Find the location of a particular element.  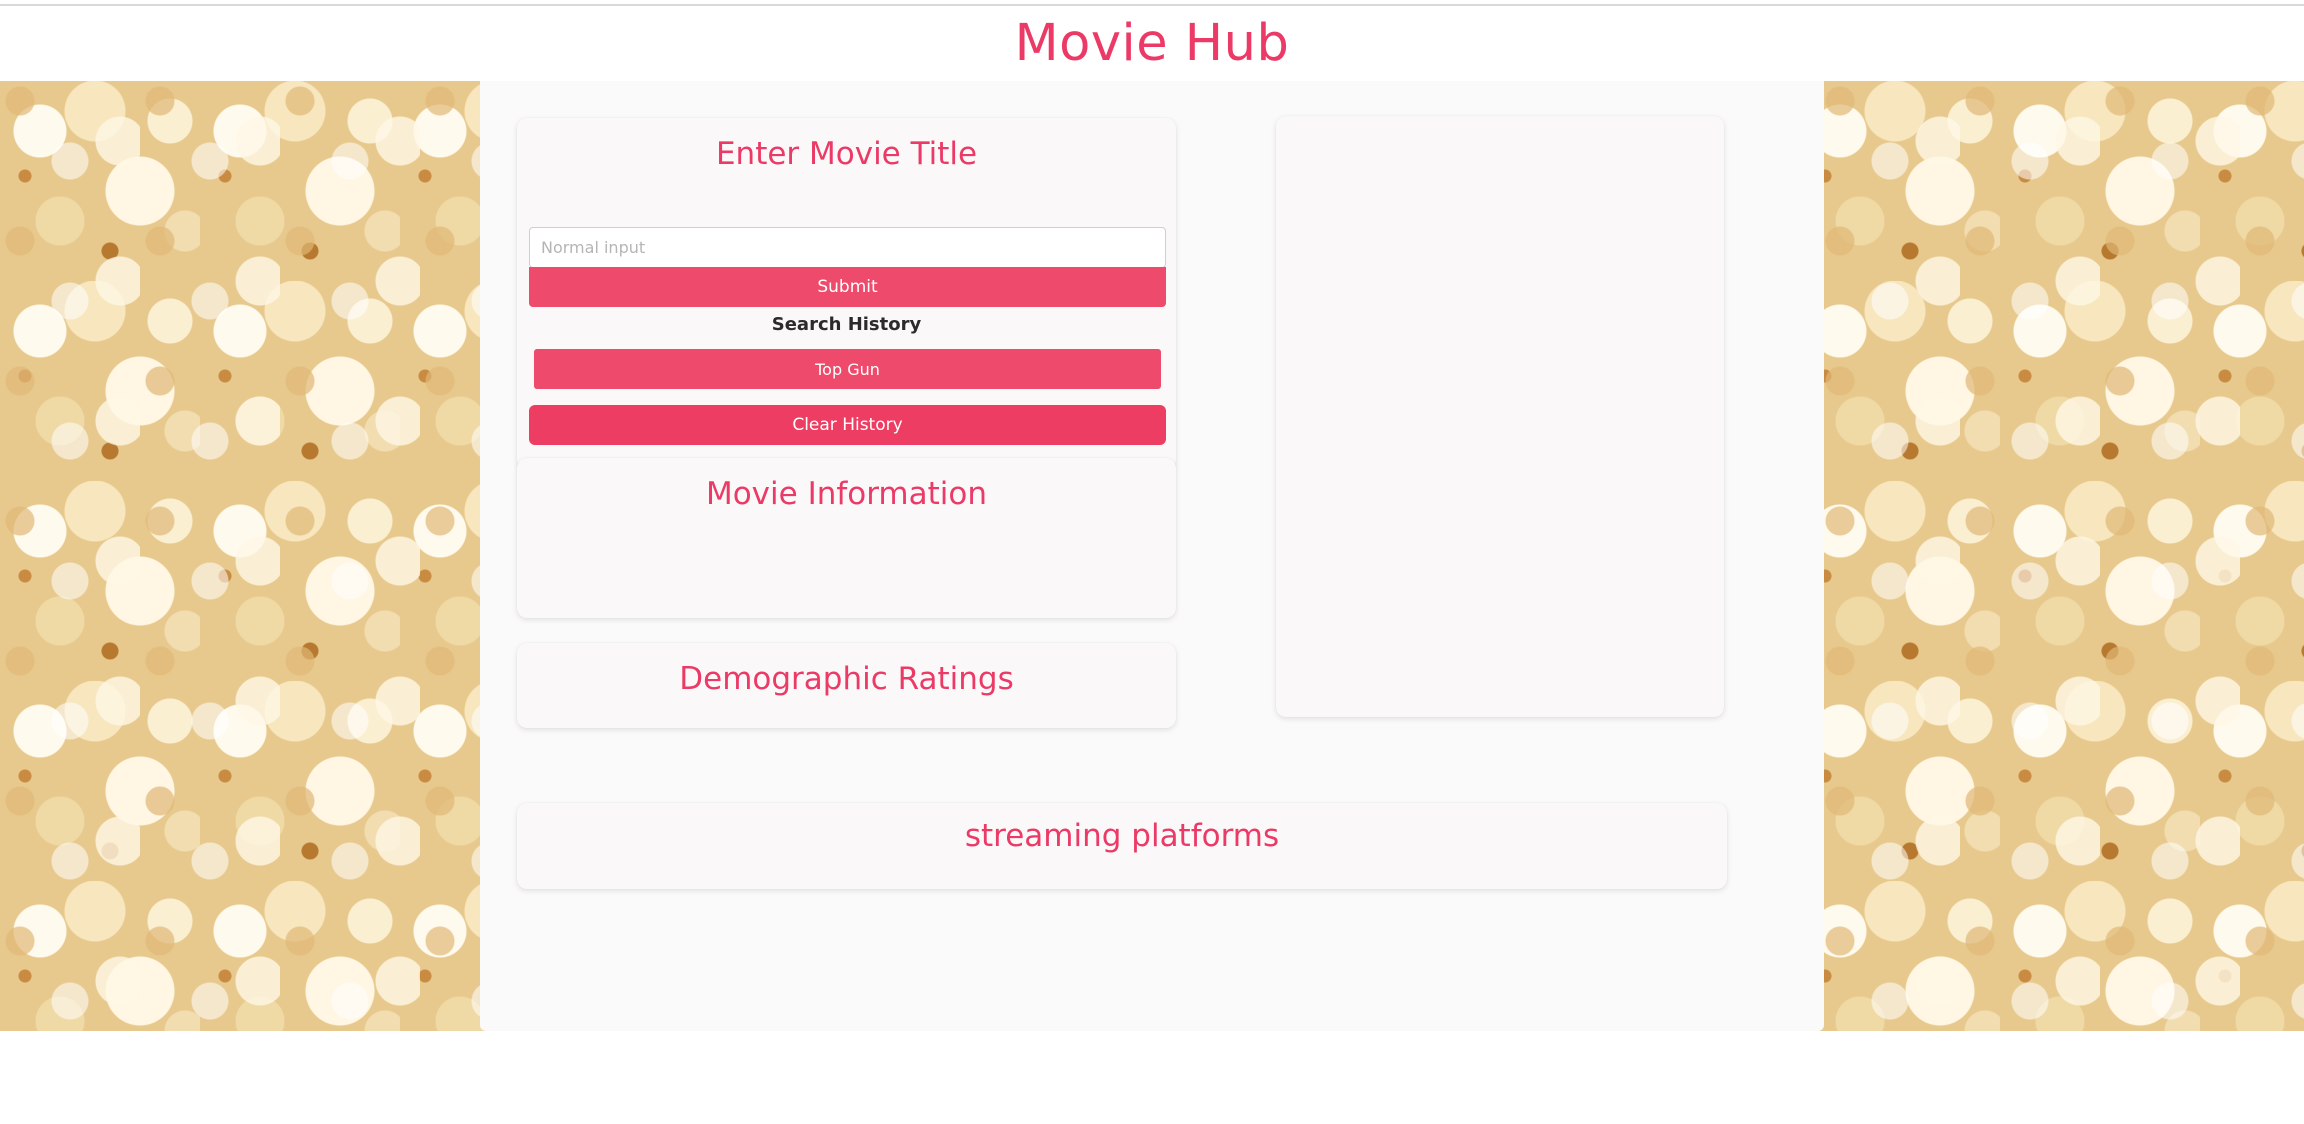

movie-title-input is located at coordinates (847, 247).